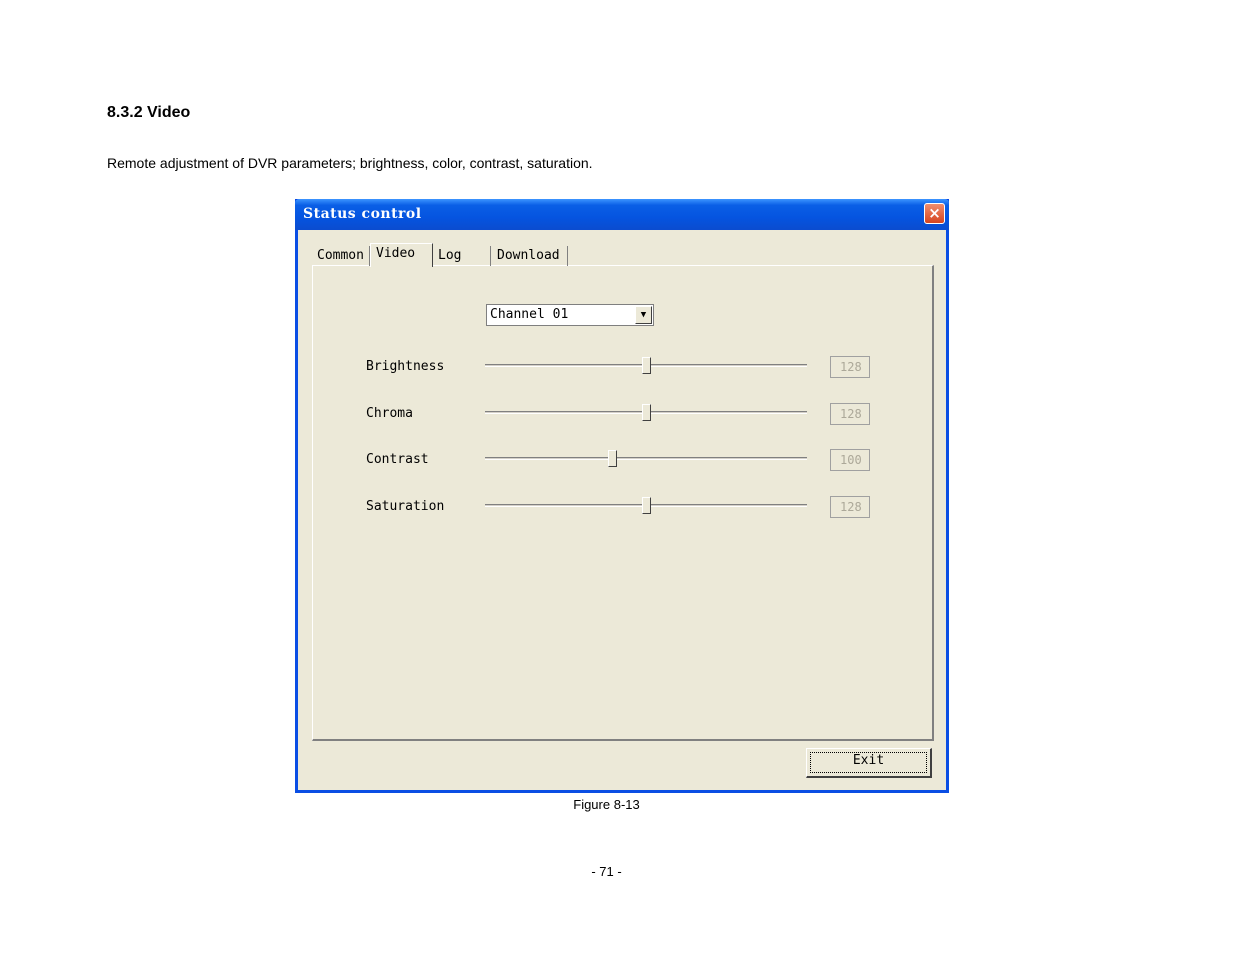  I want to click on brightness-slider-track, so click(646, 365).